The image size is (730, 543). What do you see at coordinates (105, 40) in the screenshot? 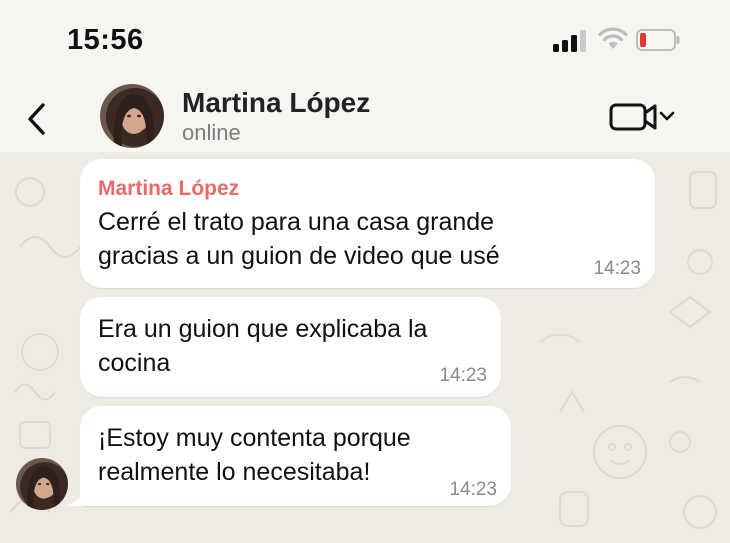
I see `status-time: 15:56` at bounding box center [105, 40].